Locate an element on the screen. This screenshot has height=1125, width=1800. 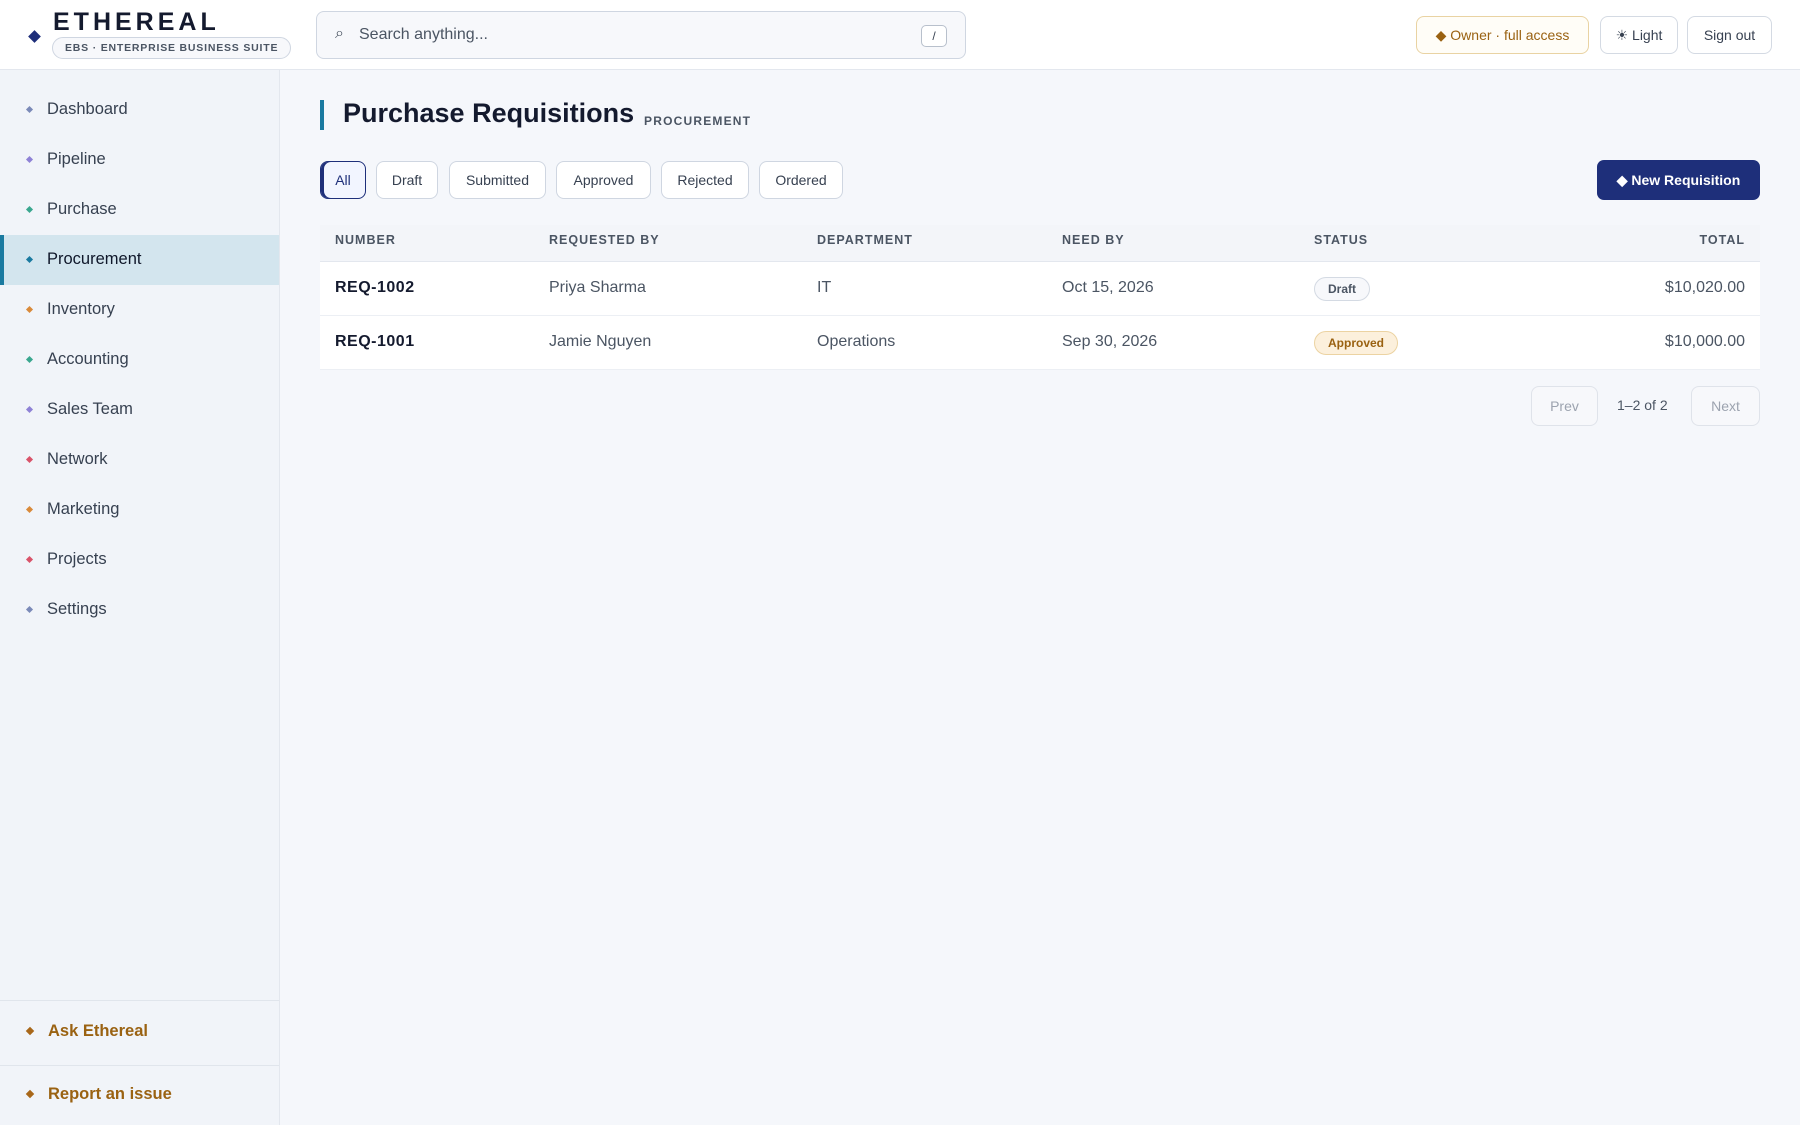
new-requisition-button: ◆ New Requisition is located at coordinates (1678, 180).